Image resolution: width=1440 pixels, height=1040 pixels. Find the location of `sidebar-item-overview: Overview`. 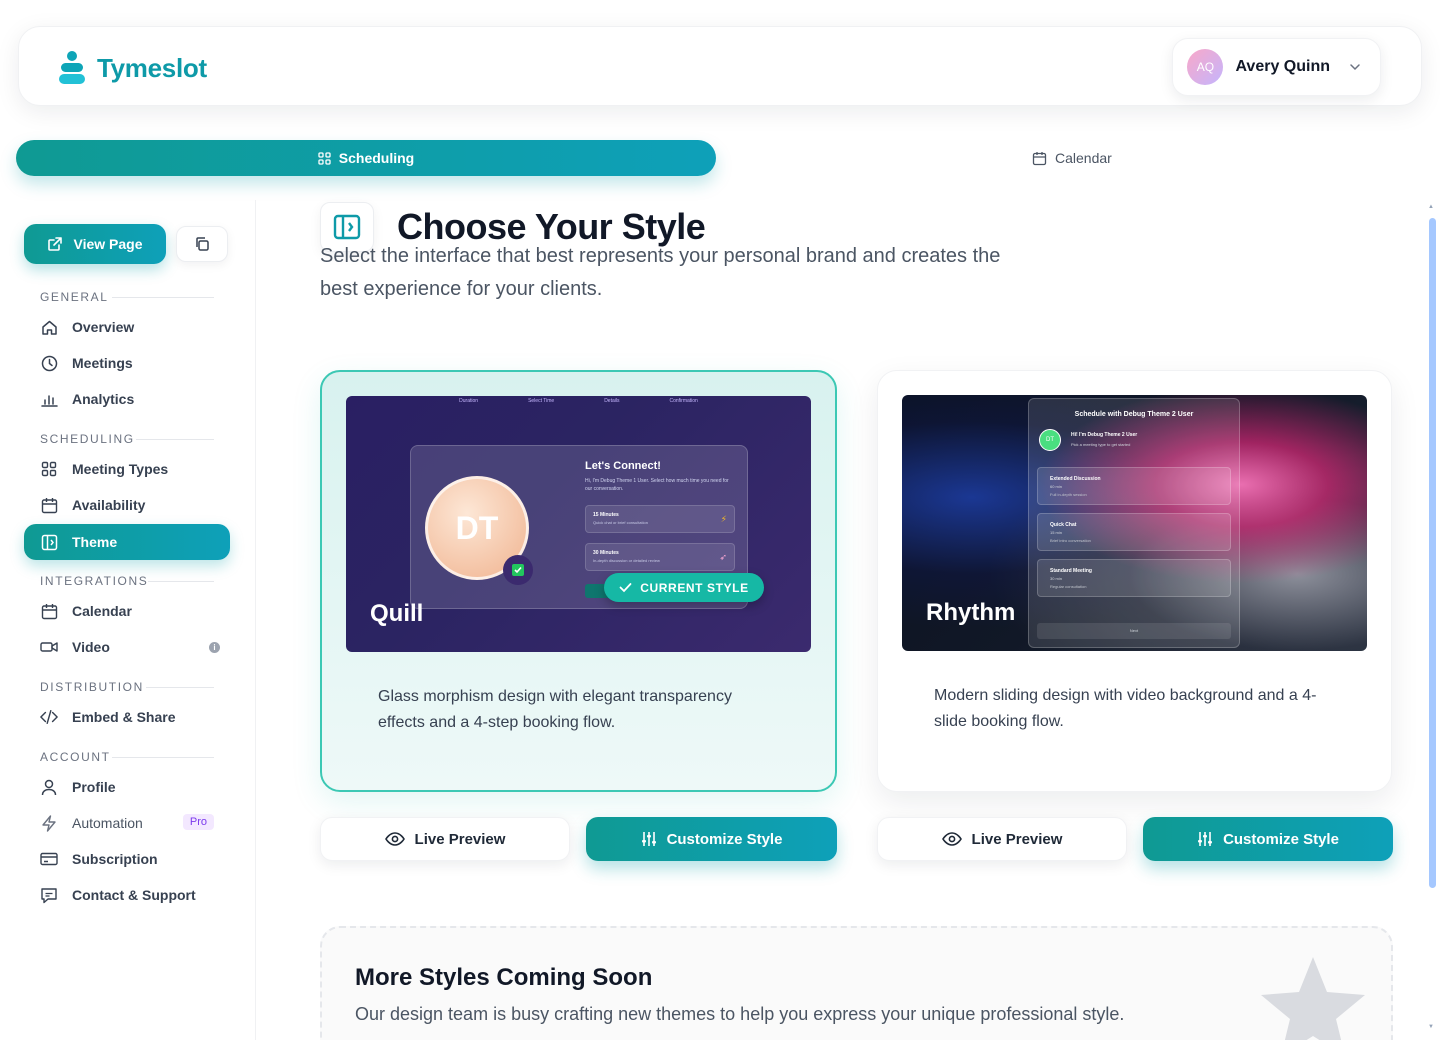

sidebar-item-overview: Overview is located at coordinates (127, 327).